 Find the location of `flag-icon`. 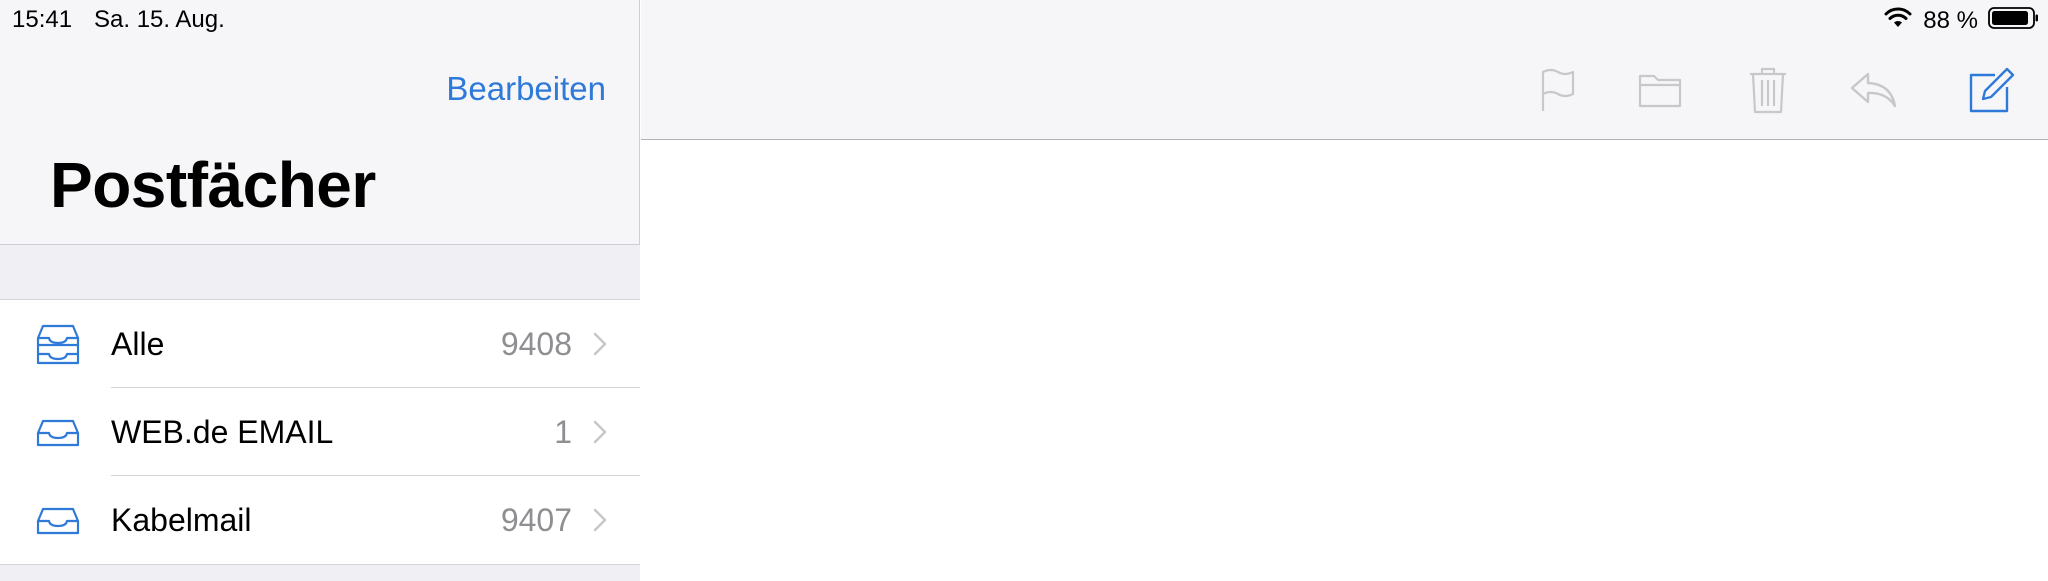

flag-icon is located at coordinates (1558, 90).